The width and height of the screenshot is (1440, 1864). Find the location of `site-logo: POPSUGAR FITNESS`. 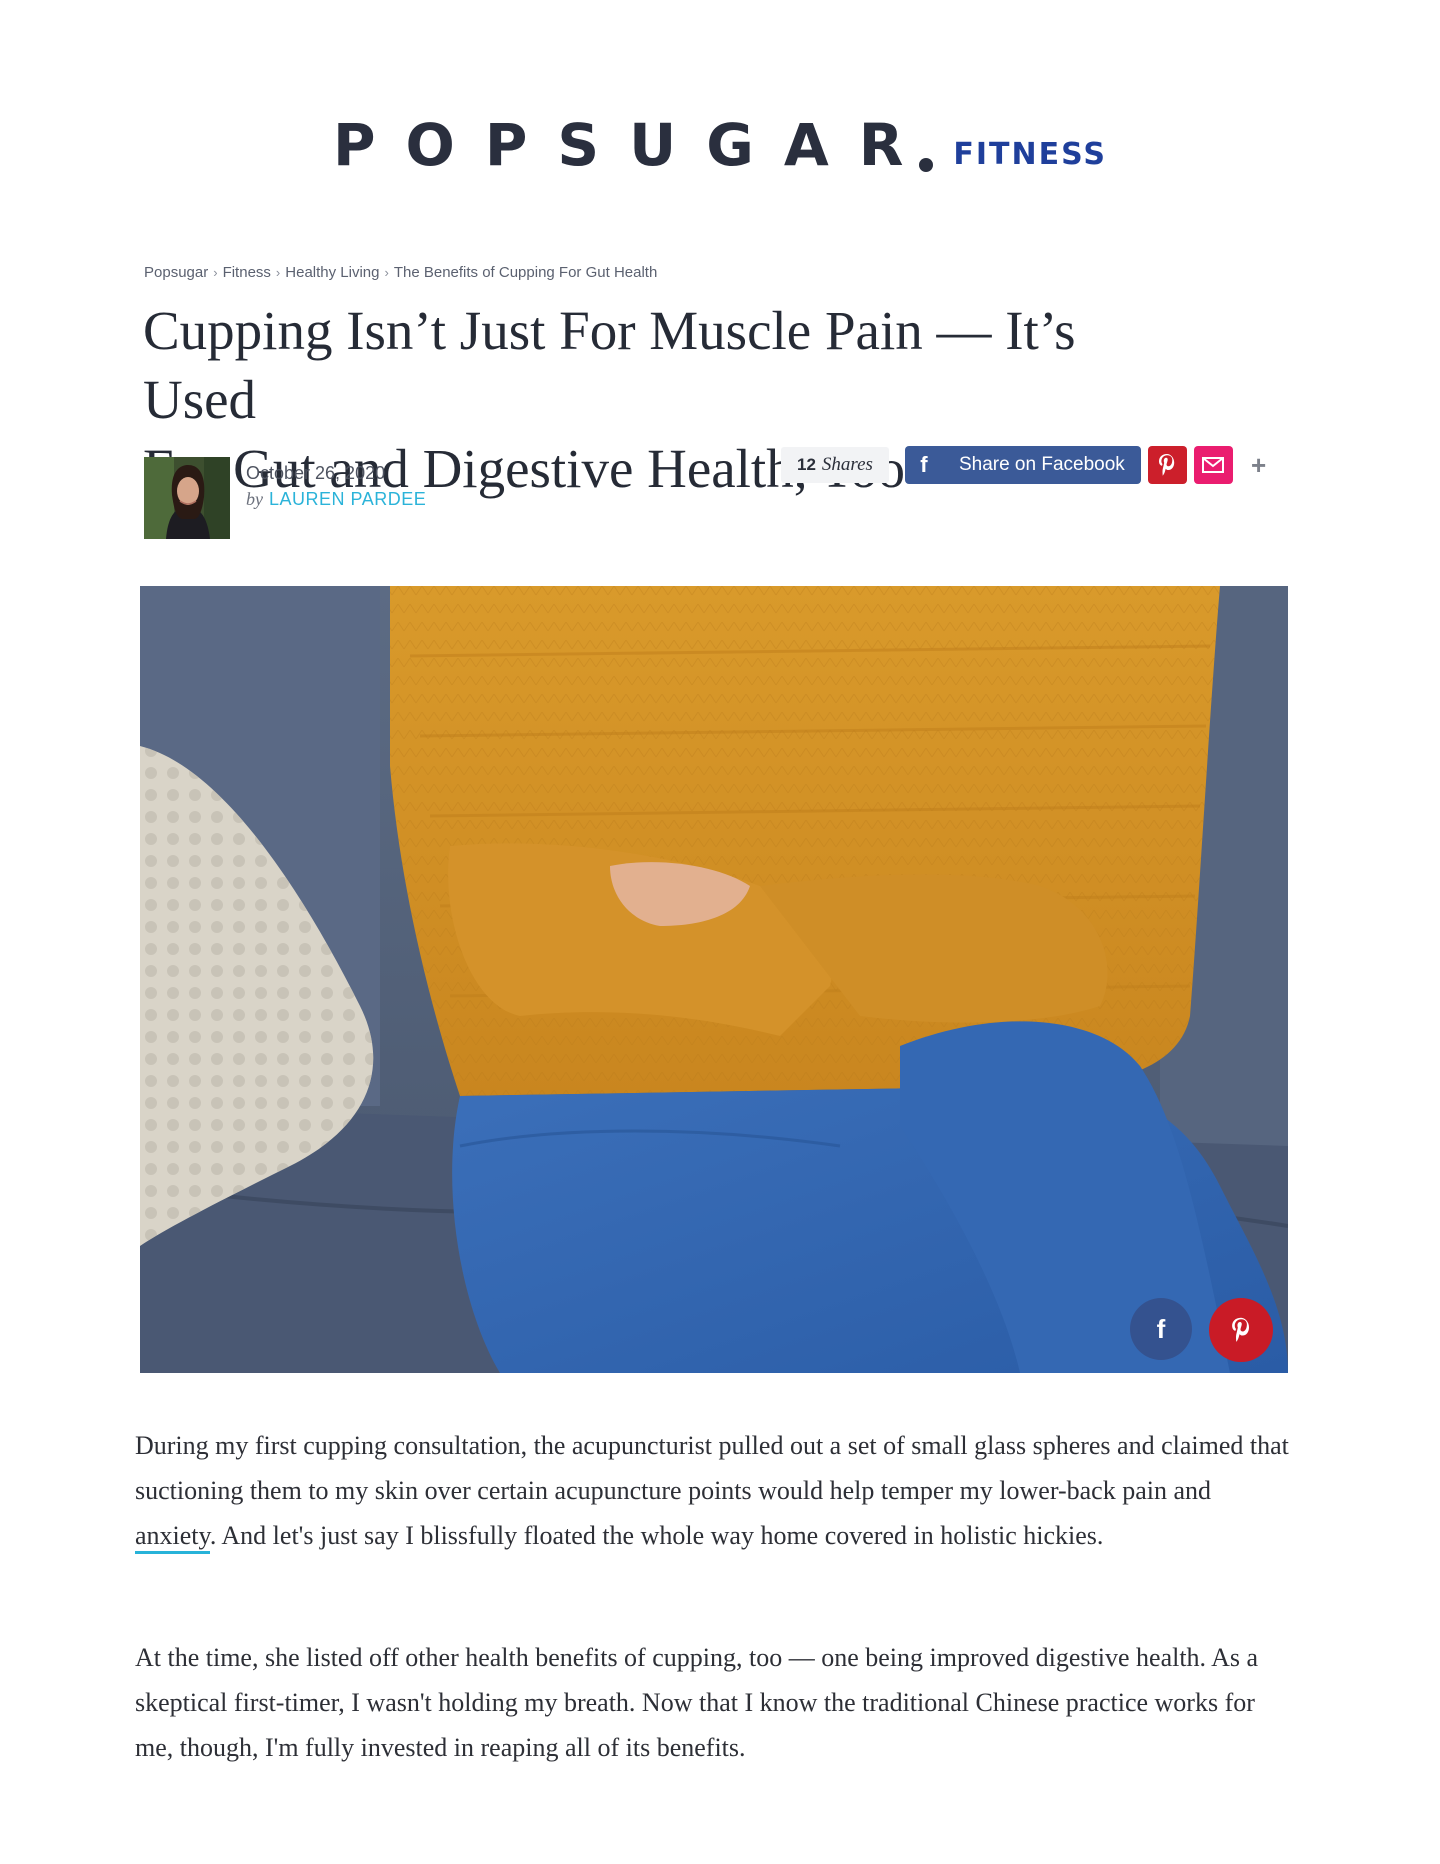

site-logo: POPSUGAR FITNESS is located at coordinates (720, 139).